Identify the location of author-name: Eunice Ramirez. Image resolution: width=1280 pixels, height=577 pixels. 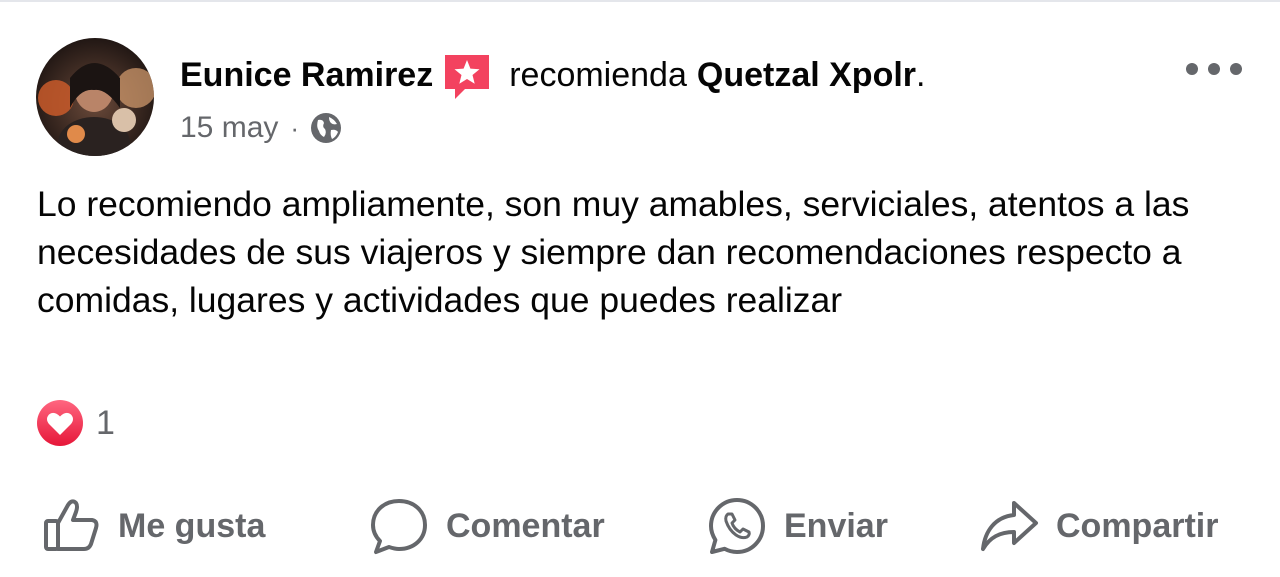
(306, 75).